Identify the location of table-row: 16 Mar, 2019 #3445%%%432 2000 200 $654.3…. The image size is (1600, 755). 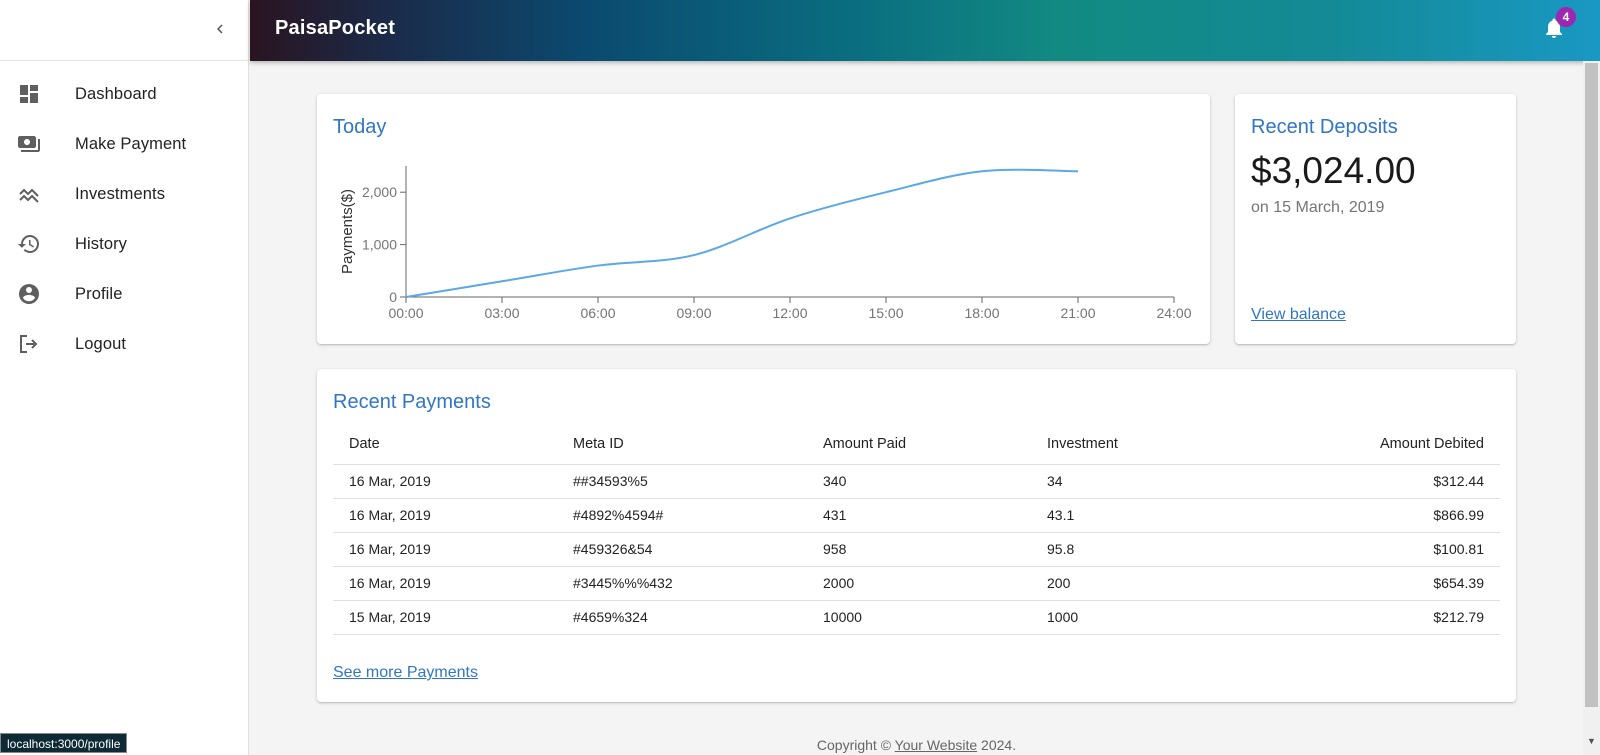
(916, 583).